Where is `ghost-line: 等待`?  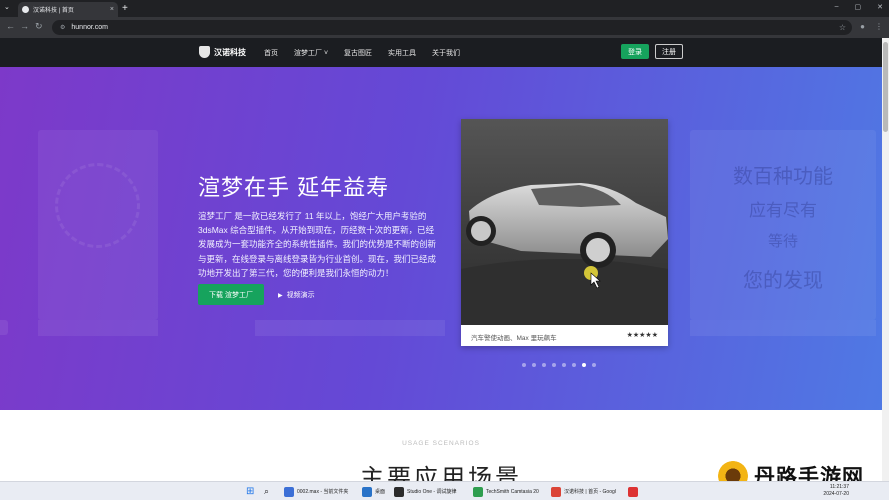 ghost-line: 等待 is located at coordinates (782, 241).